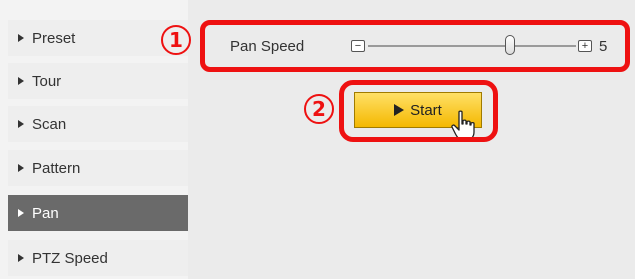  What do you see at coordinates (415, 46) in the screenshot?
I see `highlight-box-pan-speed` at bounding box center [415, 46].